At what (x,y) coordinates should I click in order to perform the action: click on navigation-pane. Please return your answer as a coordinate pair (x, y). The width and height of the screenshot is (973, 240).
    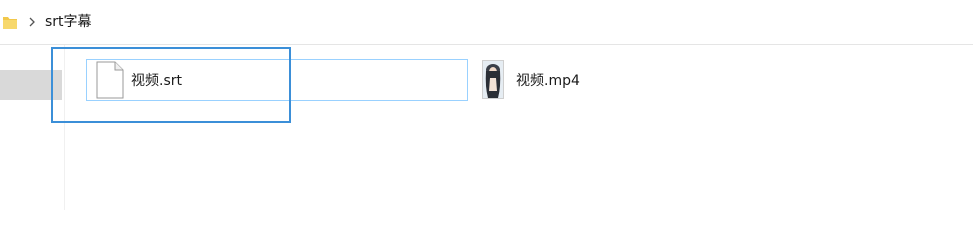
    Looking at the image, I should click on (32, 127).